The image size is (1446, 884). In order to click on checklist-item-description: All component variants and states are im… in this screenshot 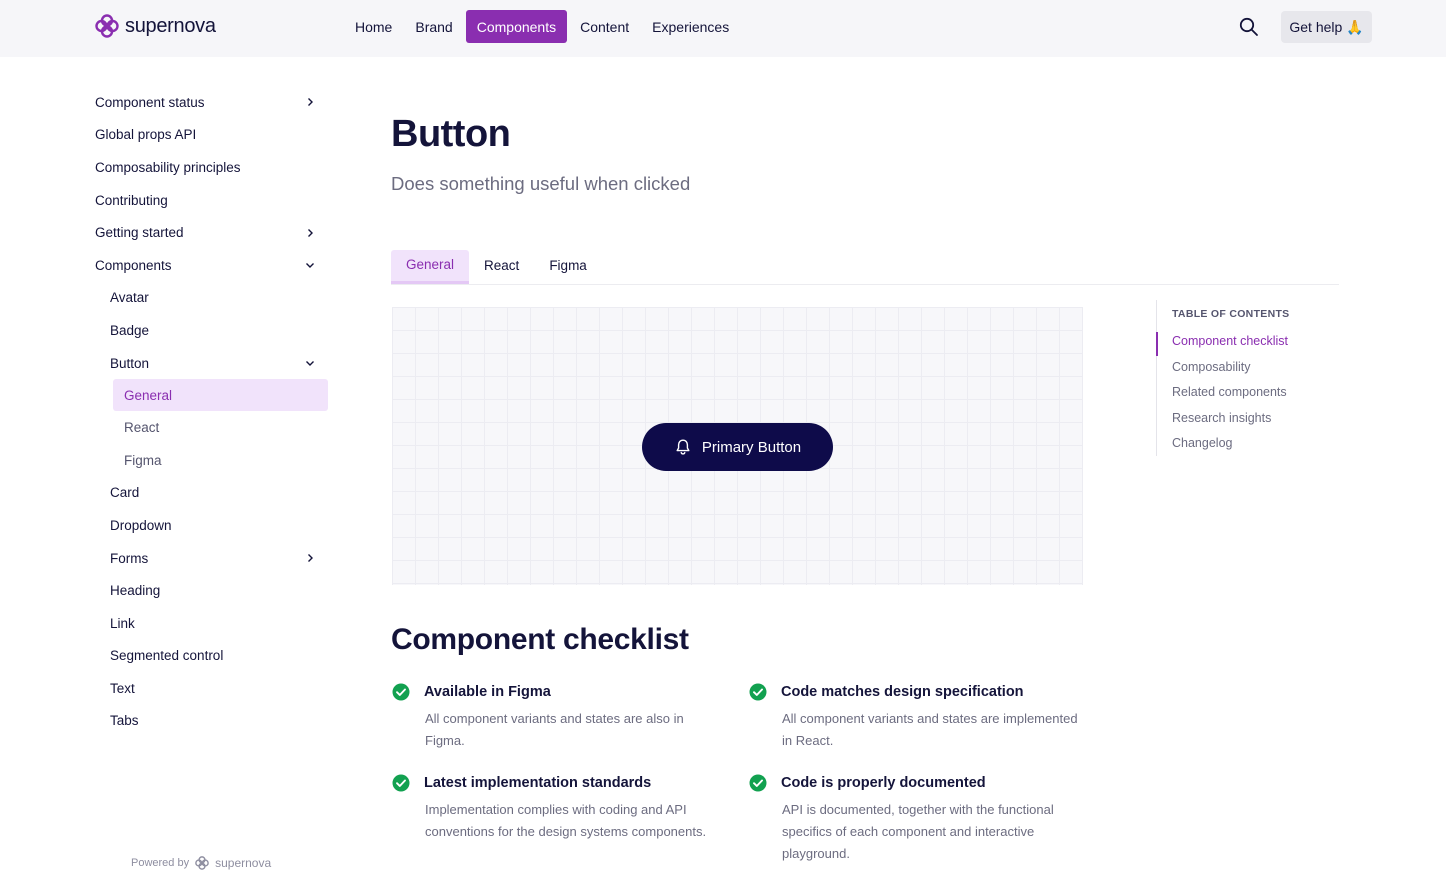, I will do `click(930, 729)`.